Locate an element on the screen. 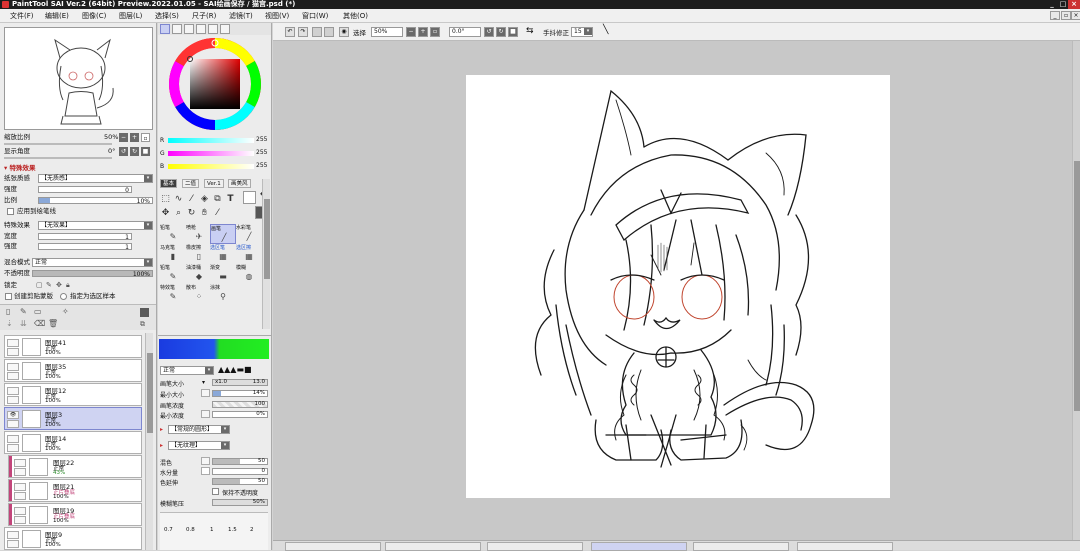 Image resolution: width=1080 pixels, height=551 pixels. rotate-reset-icon: ■ is located at coordinates (513, 32).